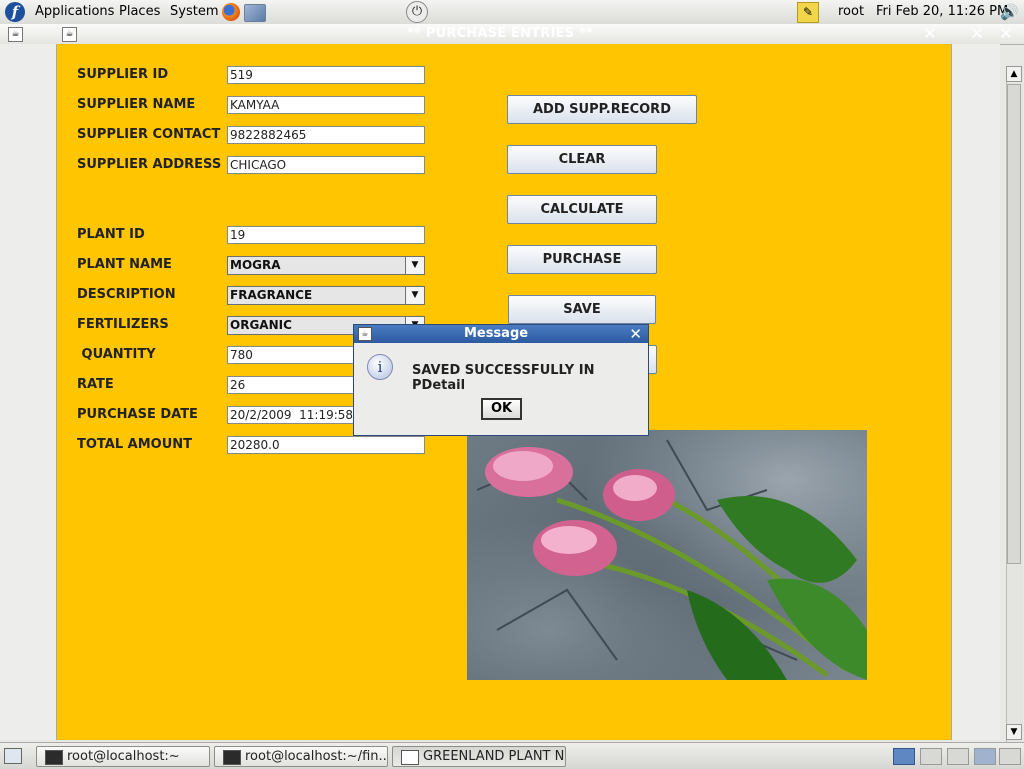 The height and width of the screenshot is (769, 1024). I want to click on menu-applications: Applications, so click(74, 12).